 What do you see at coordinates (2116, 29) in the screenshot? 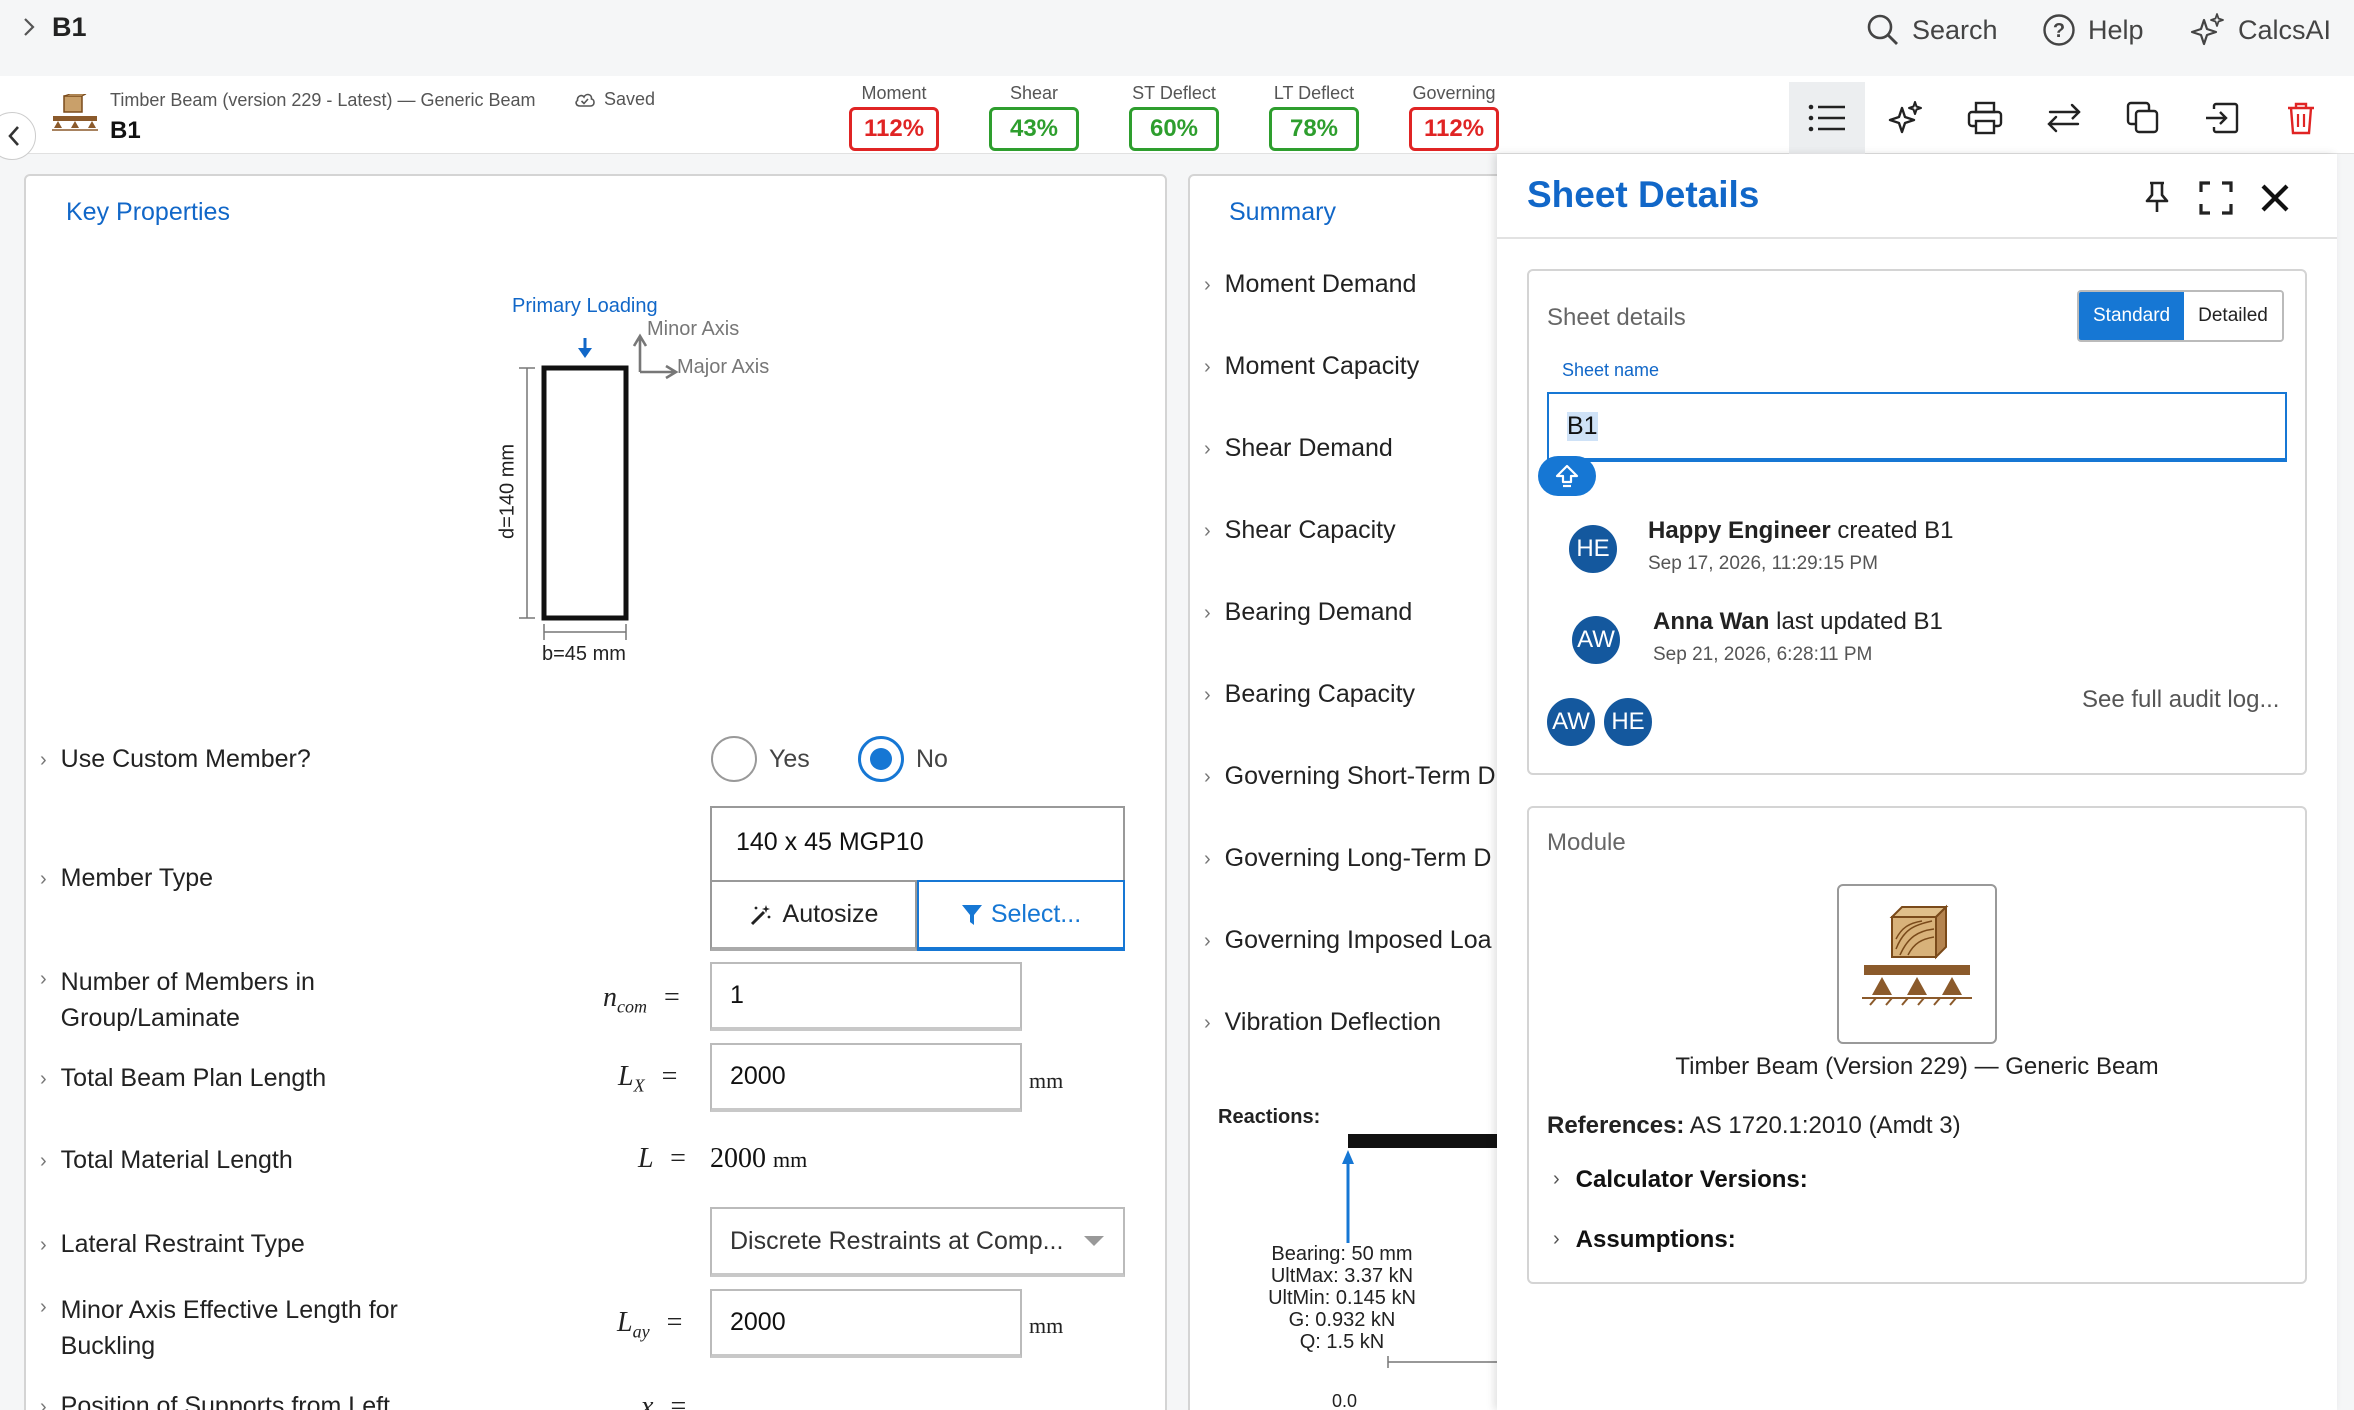
I see `help-label: Help` at bounding box center [2116, 29].